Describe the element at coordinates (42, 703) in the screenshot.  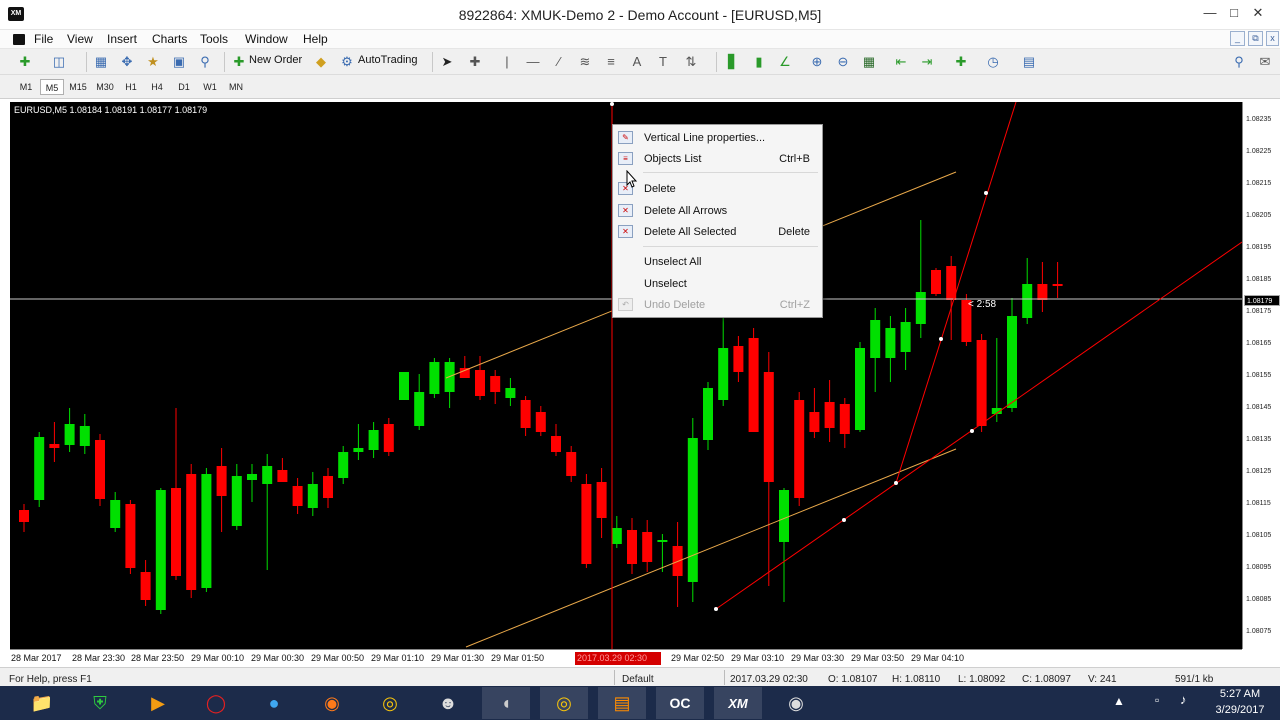
I see `file-explorer-icon: 📁` at that location.